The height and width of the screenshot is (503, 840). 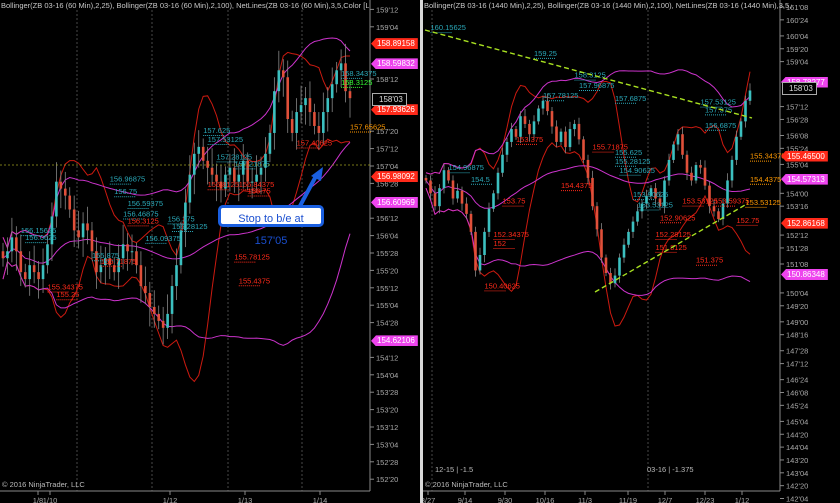 What do you see at coordinates (630, 98) in the screenshot?
I see `price-level-label: 157.6875` at bounding box center [630, 98].